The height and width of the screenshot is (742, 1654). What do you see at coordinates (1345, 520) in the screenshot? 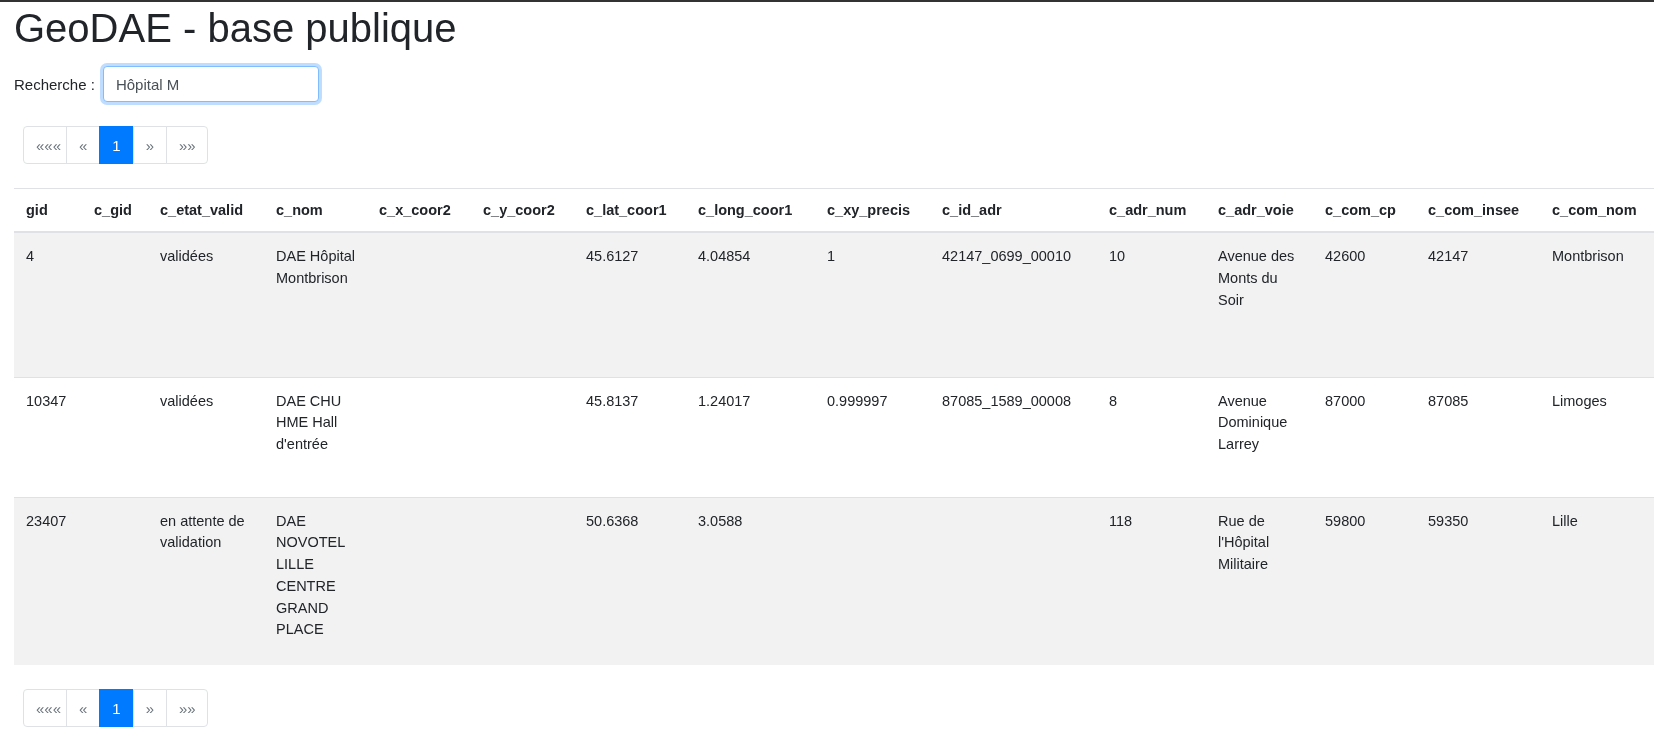
I see `table-cell: 59800` at bounding box center [1345, 520].